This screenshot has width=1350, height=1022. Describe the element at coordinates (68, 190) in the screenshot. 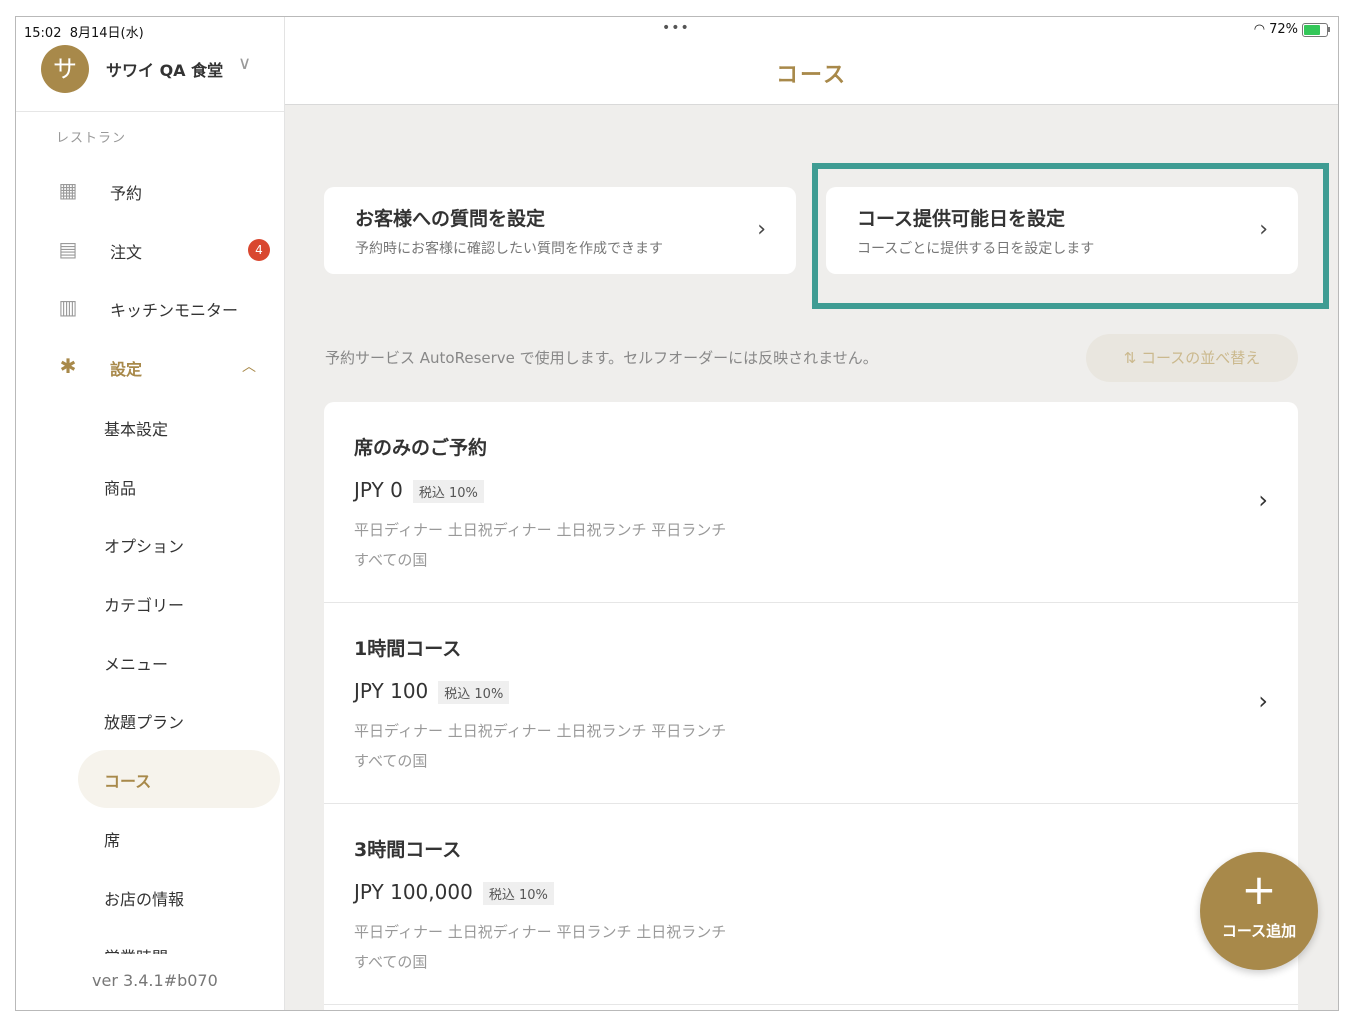

I see `calendar-icon: ▦` at that location.